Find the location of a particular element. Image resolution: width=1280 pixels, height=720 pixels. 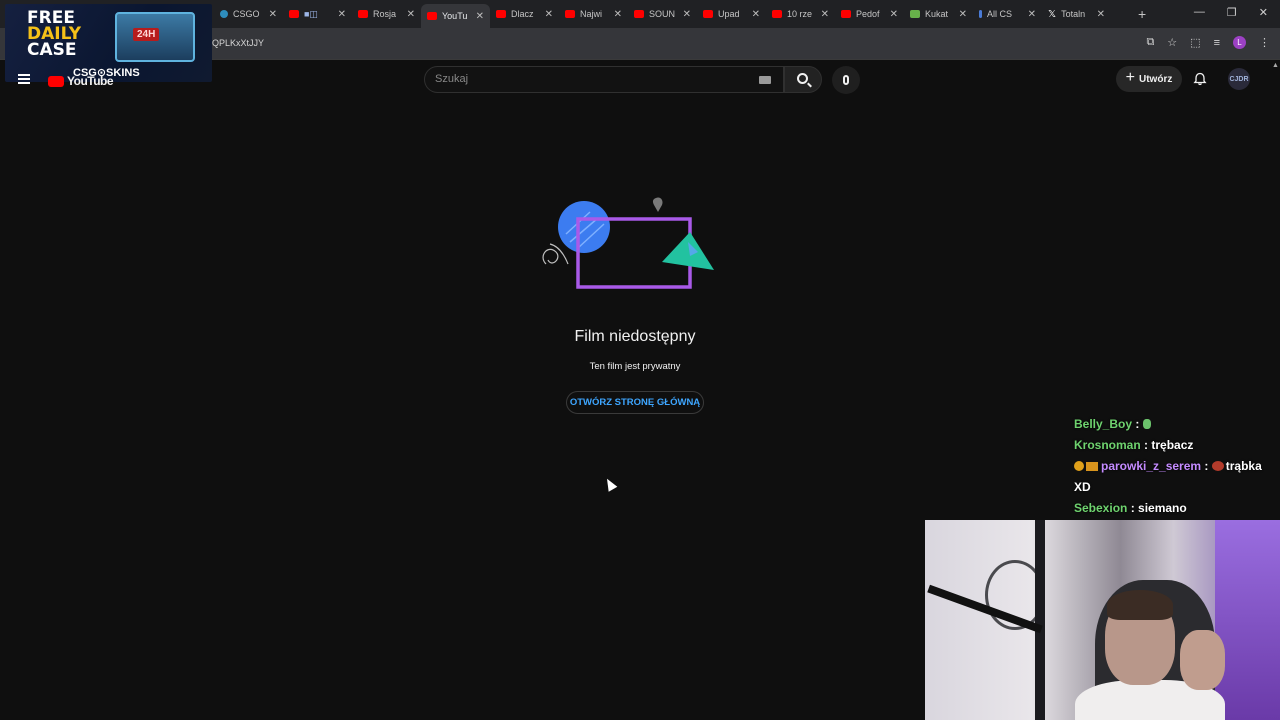

window-controls: — ❐ ✕ is located at coordinates (1231, 12).